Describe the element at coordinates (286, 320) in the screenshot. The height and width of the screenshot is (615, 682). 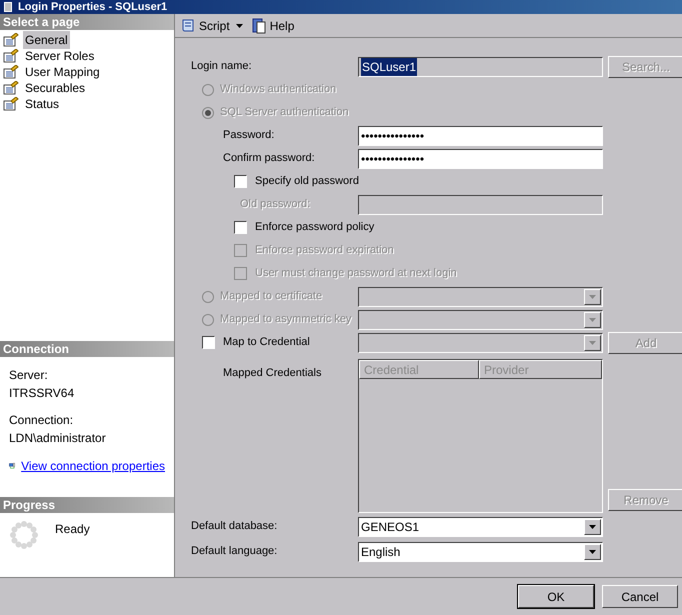
I see `radio-label: Mapped to asymmetric key` at that location.